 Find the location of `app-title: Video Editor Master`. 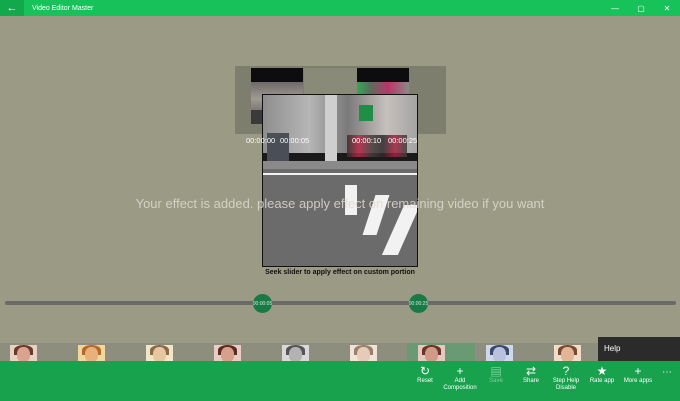

app-title: Video Editor Master is located at coordinates (63, 8).